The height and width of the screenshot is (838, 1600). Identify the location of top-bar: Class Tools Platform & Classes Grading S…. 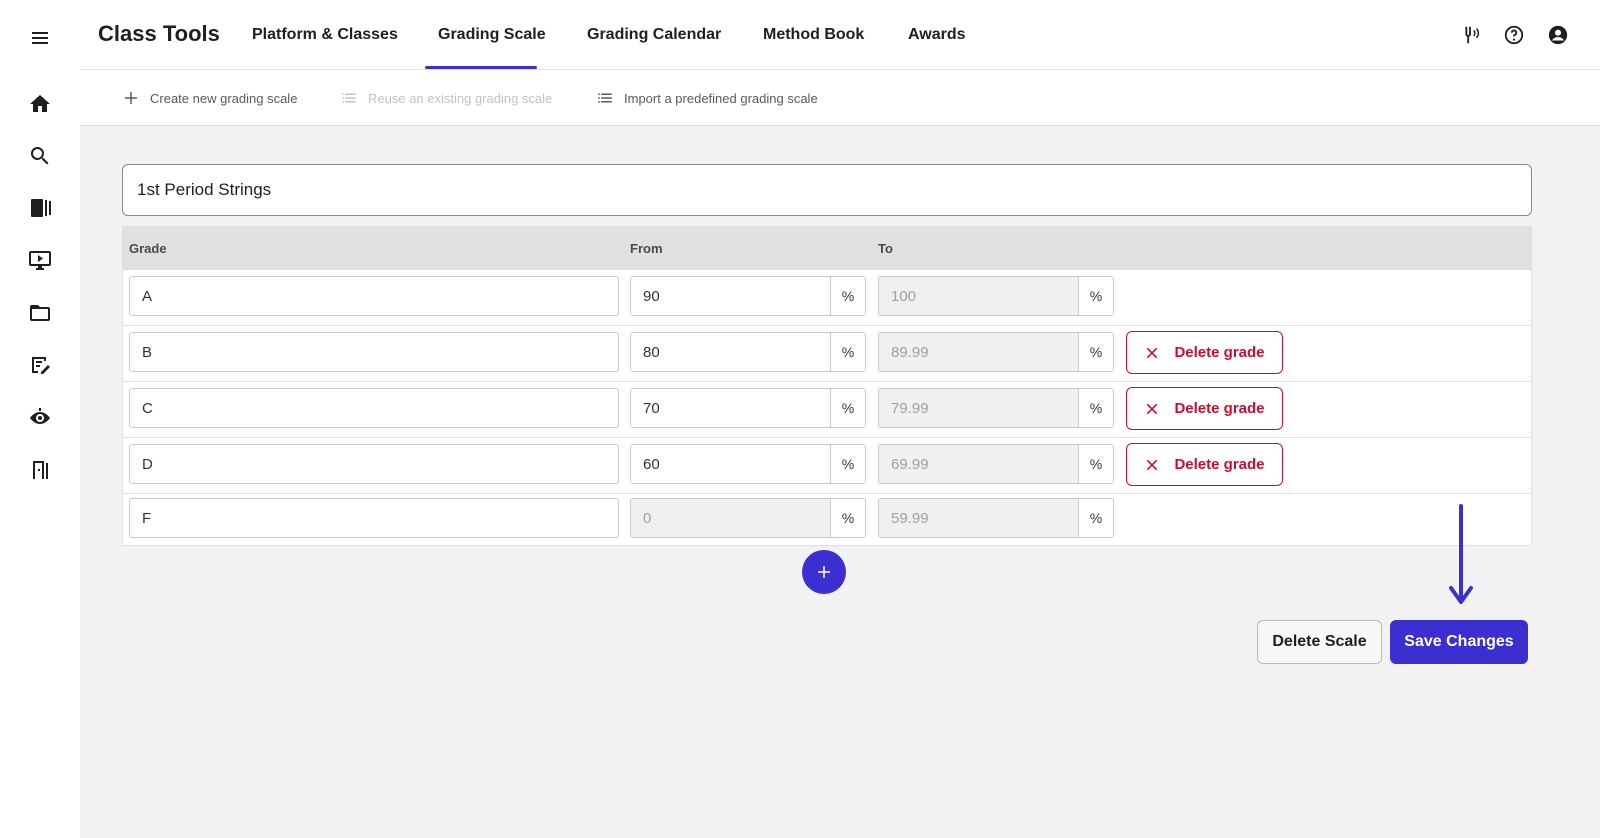
(840, 35).